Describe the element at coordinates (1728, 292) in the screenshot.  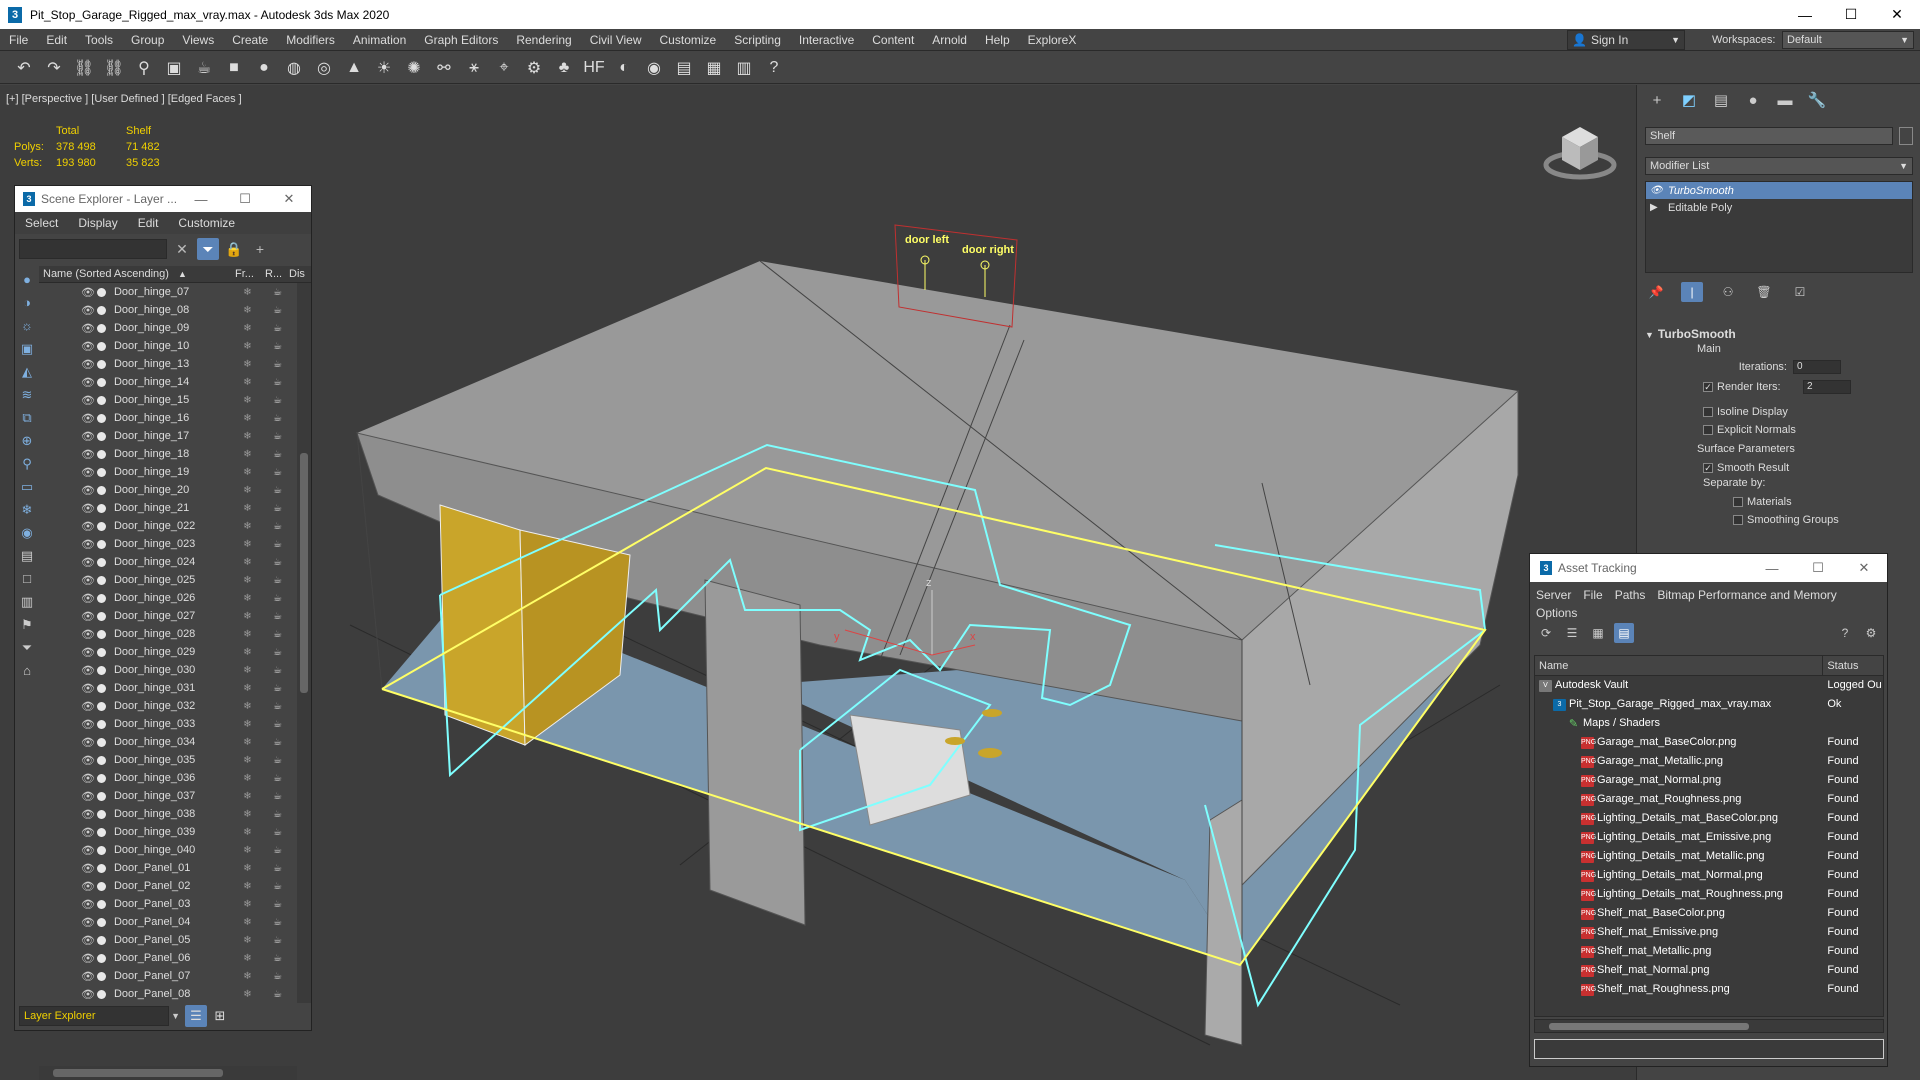
I see `make-unique-icon: ⚇` at that location.